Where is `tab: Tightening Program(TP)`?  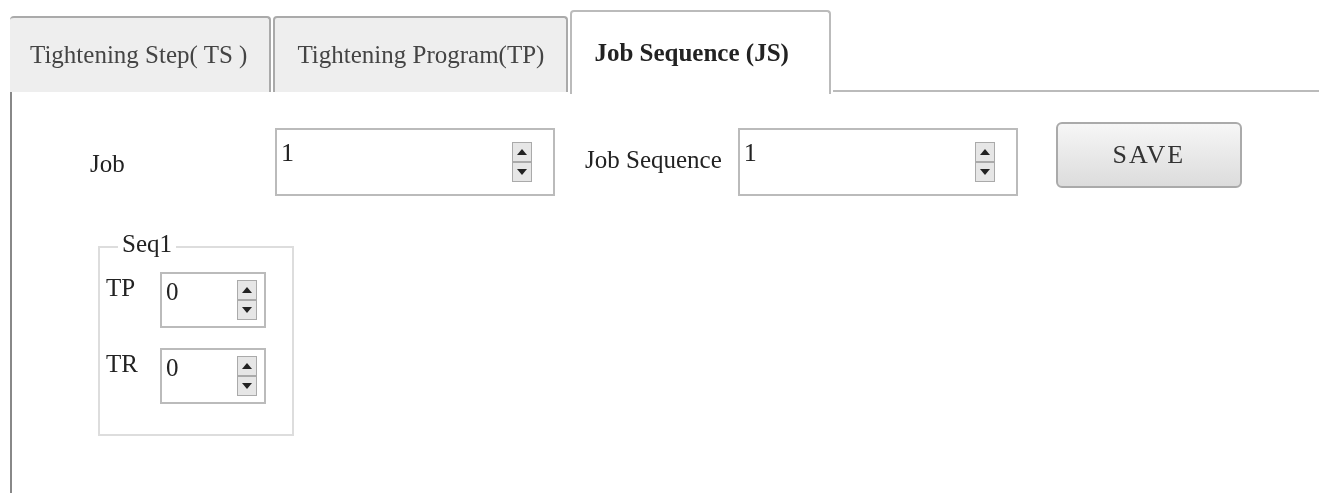 tab: Tightening Program(TP) is located at coordinates (421, 54).